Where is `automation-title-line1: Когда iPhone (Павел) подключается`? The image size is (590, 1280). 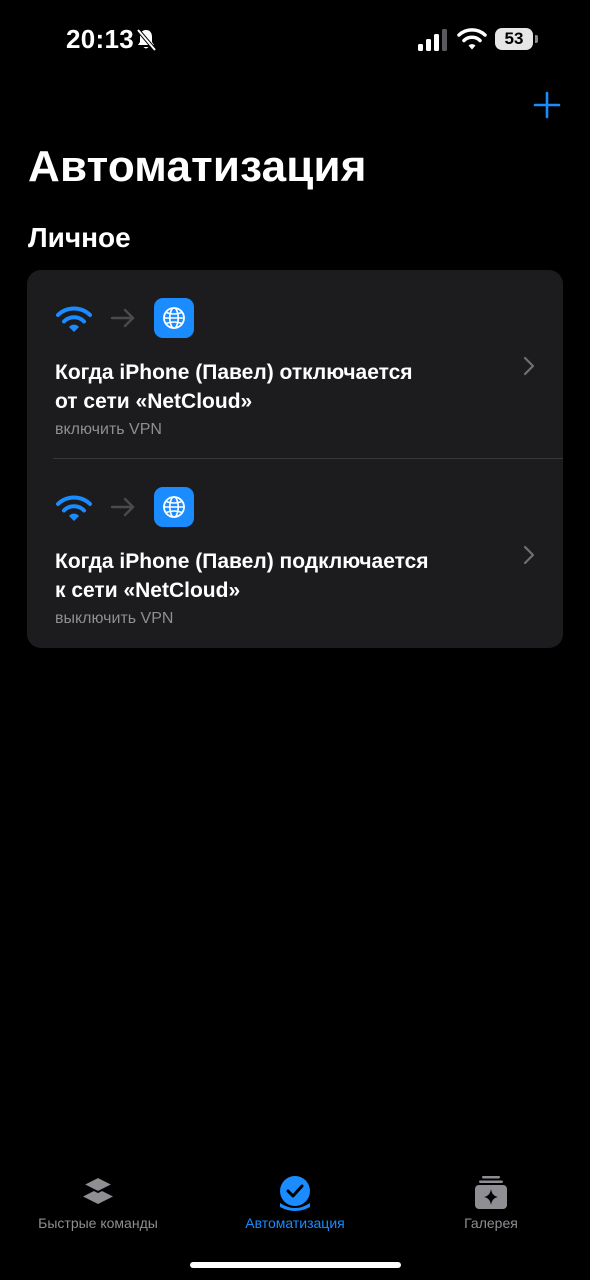
automation-title-line1: Когда iPhone (Павел) подключается is located at coordinates (242, 561).